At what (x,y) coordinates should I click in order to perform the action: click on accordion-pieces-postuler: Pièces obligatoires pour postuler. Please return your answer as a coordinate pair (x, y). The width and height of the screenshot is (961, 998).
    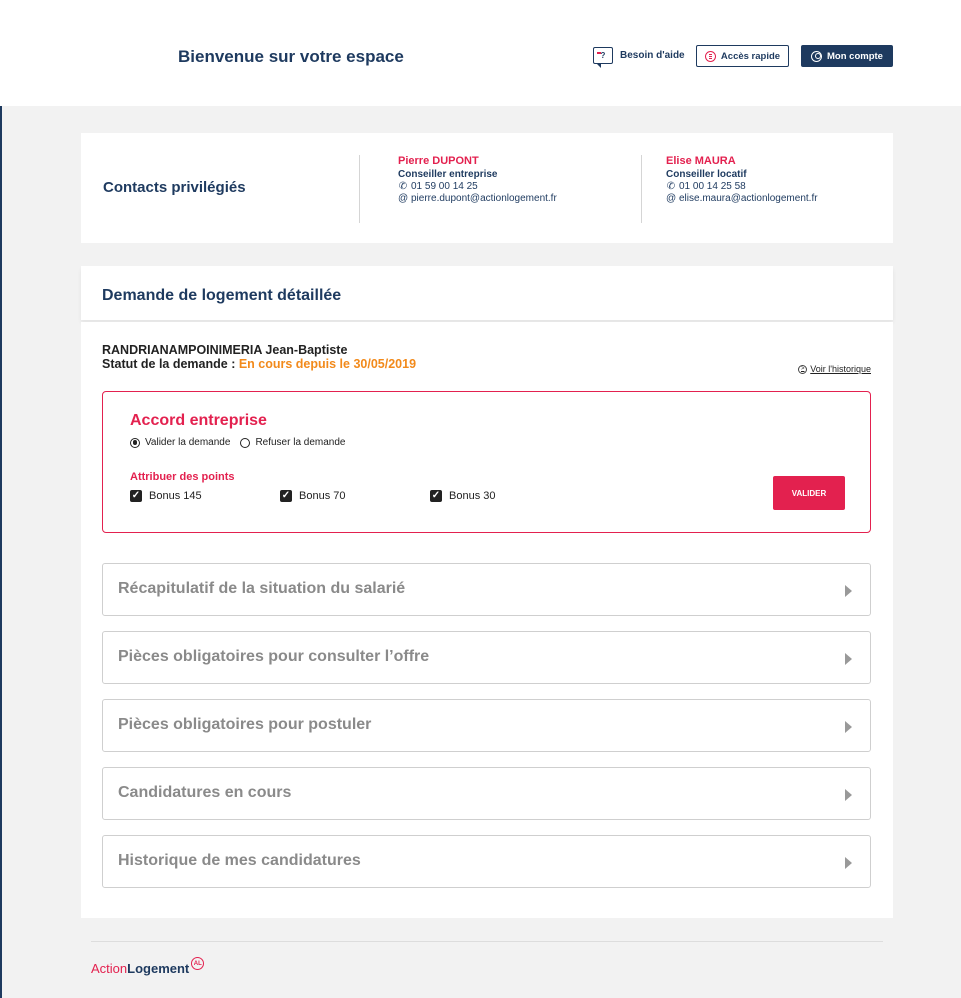
    Looking at the image, I should click on (486, 725).